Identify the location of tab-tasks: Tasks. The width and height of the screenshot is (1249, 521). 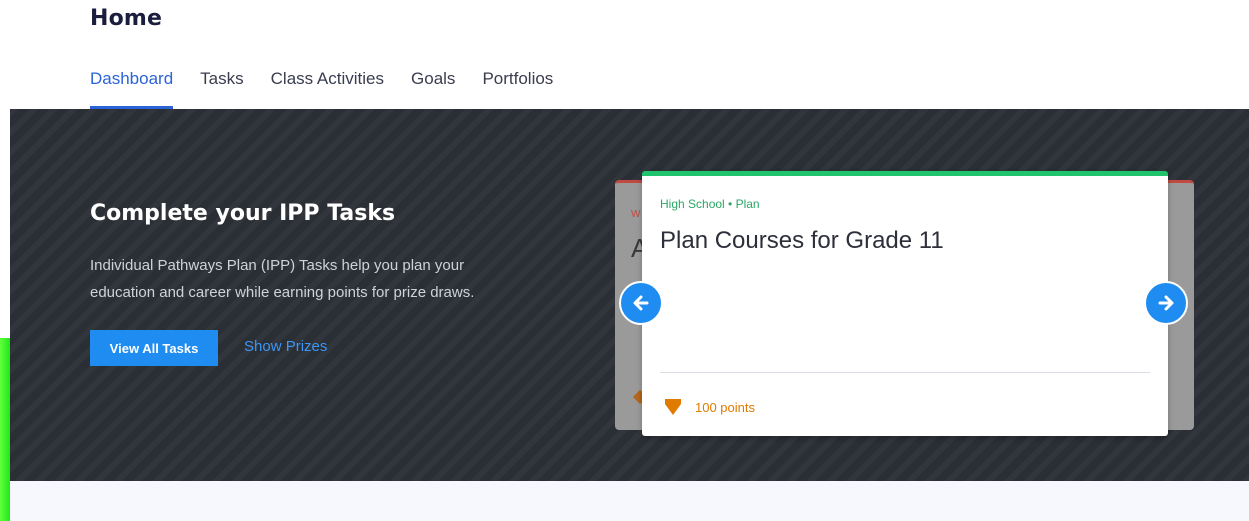
(221, 83).